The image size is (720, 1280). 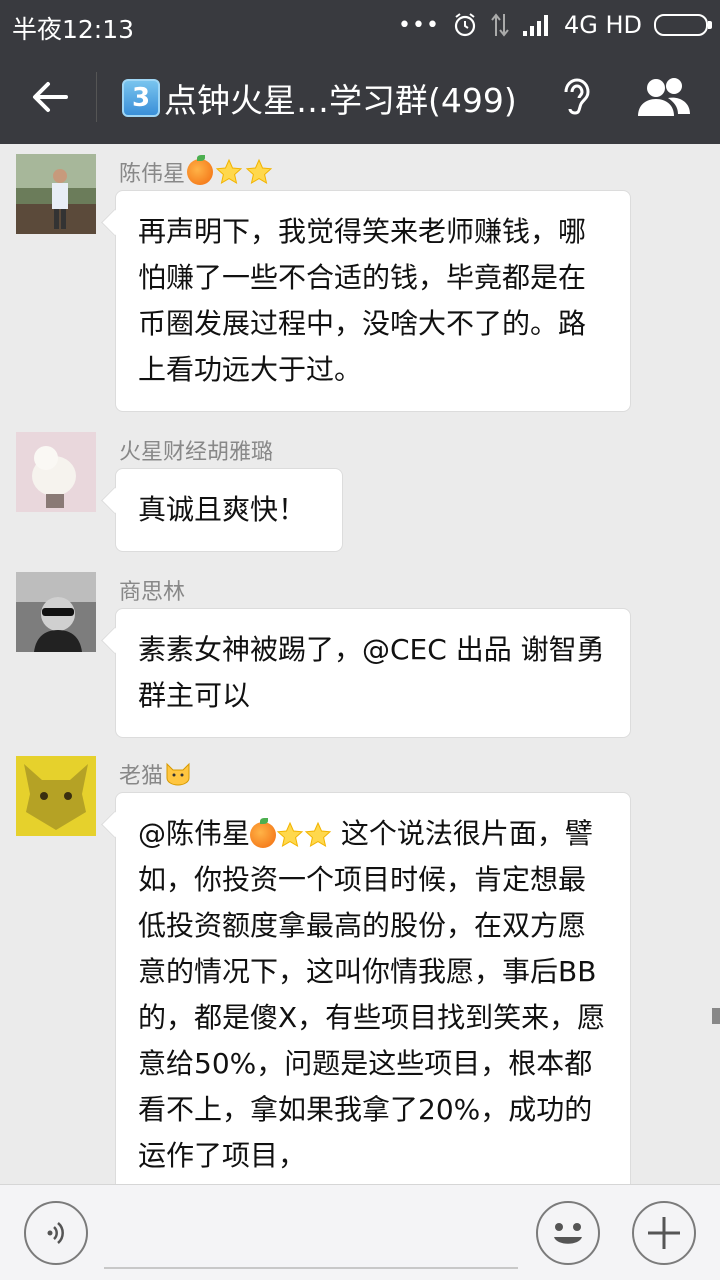 What do you see at coordinates (555, 25) in the screenshot?
I see `status-icons: ••• 4G HD` at bounding box center [555, 25].